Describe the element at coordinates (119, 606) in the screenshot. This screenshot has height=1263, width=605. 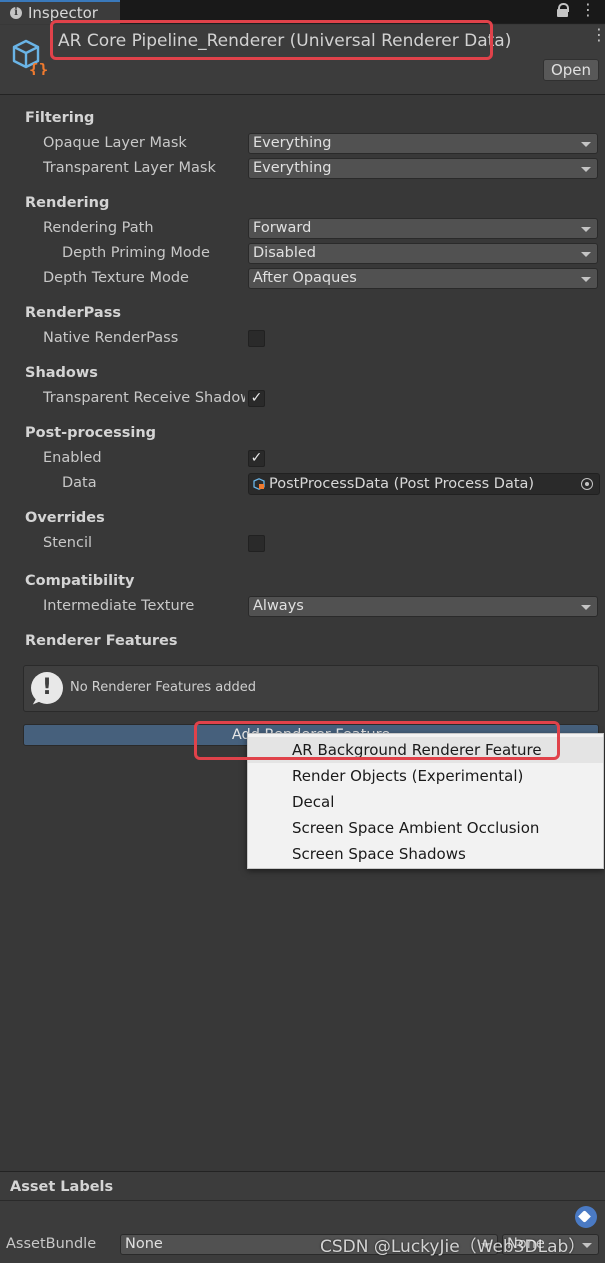
I see `intermediate-texture-label: Intermediate Texture` at that location.